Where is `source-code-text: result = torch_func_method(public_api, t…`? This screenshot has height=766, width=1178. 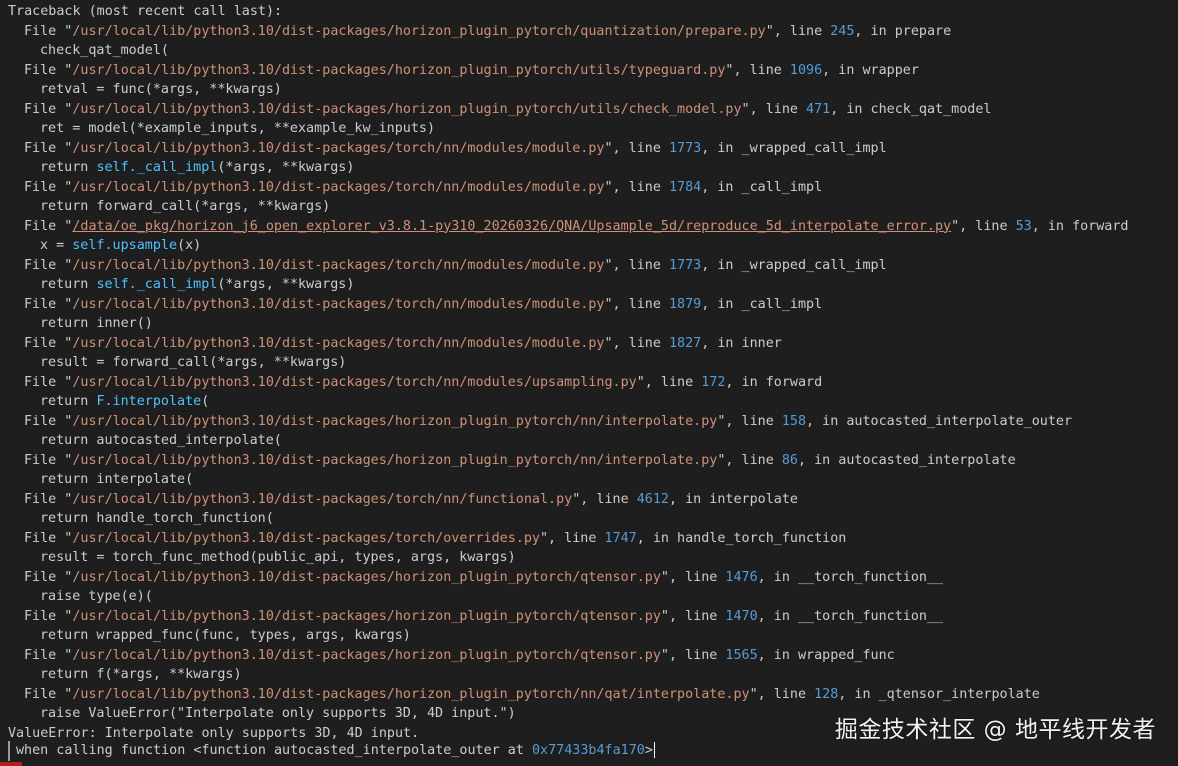
source-code-text: result = torch_func_method(public_api, t… is located at coordinates (278, 557).